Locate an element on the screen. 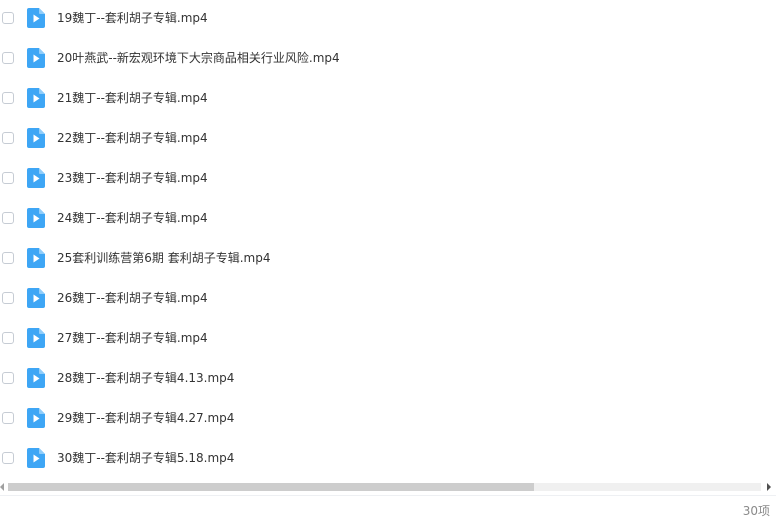 This screenshot has height=522, width=776. scroll-right-arrow-icon is located at coordinates (769, 487).